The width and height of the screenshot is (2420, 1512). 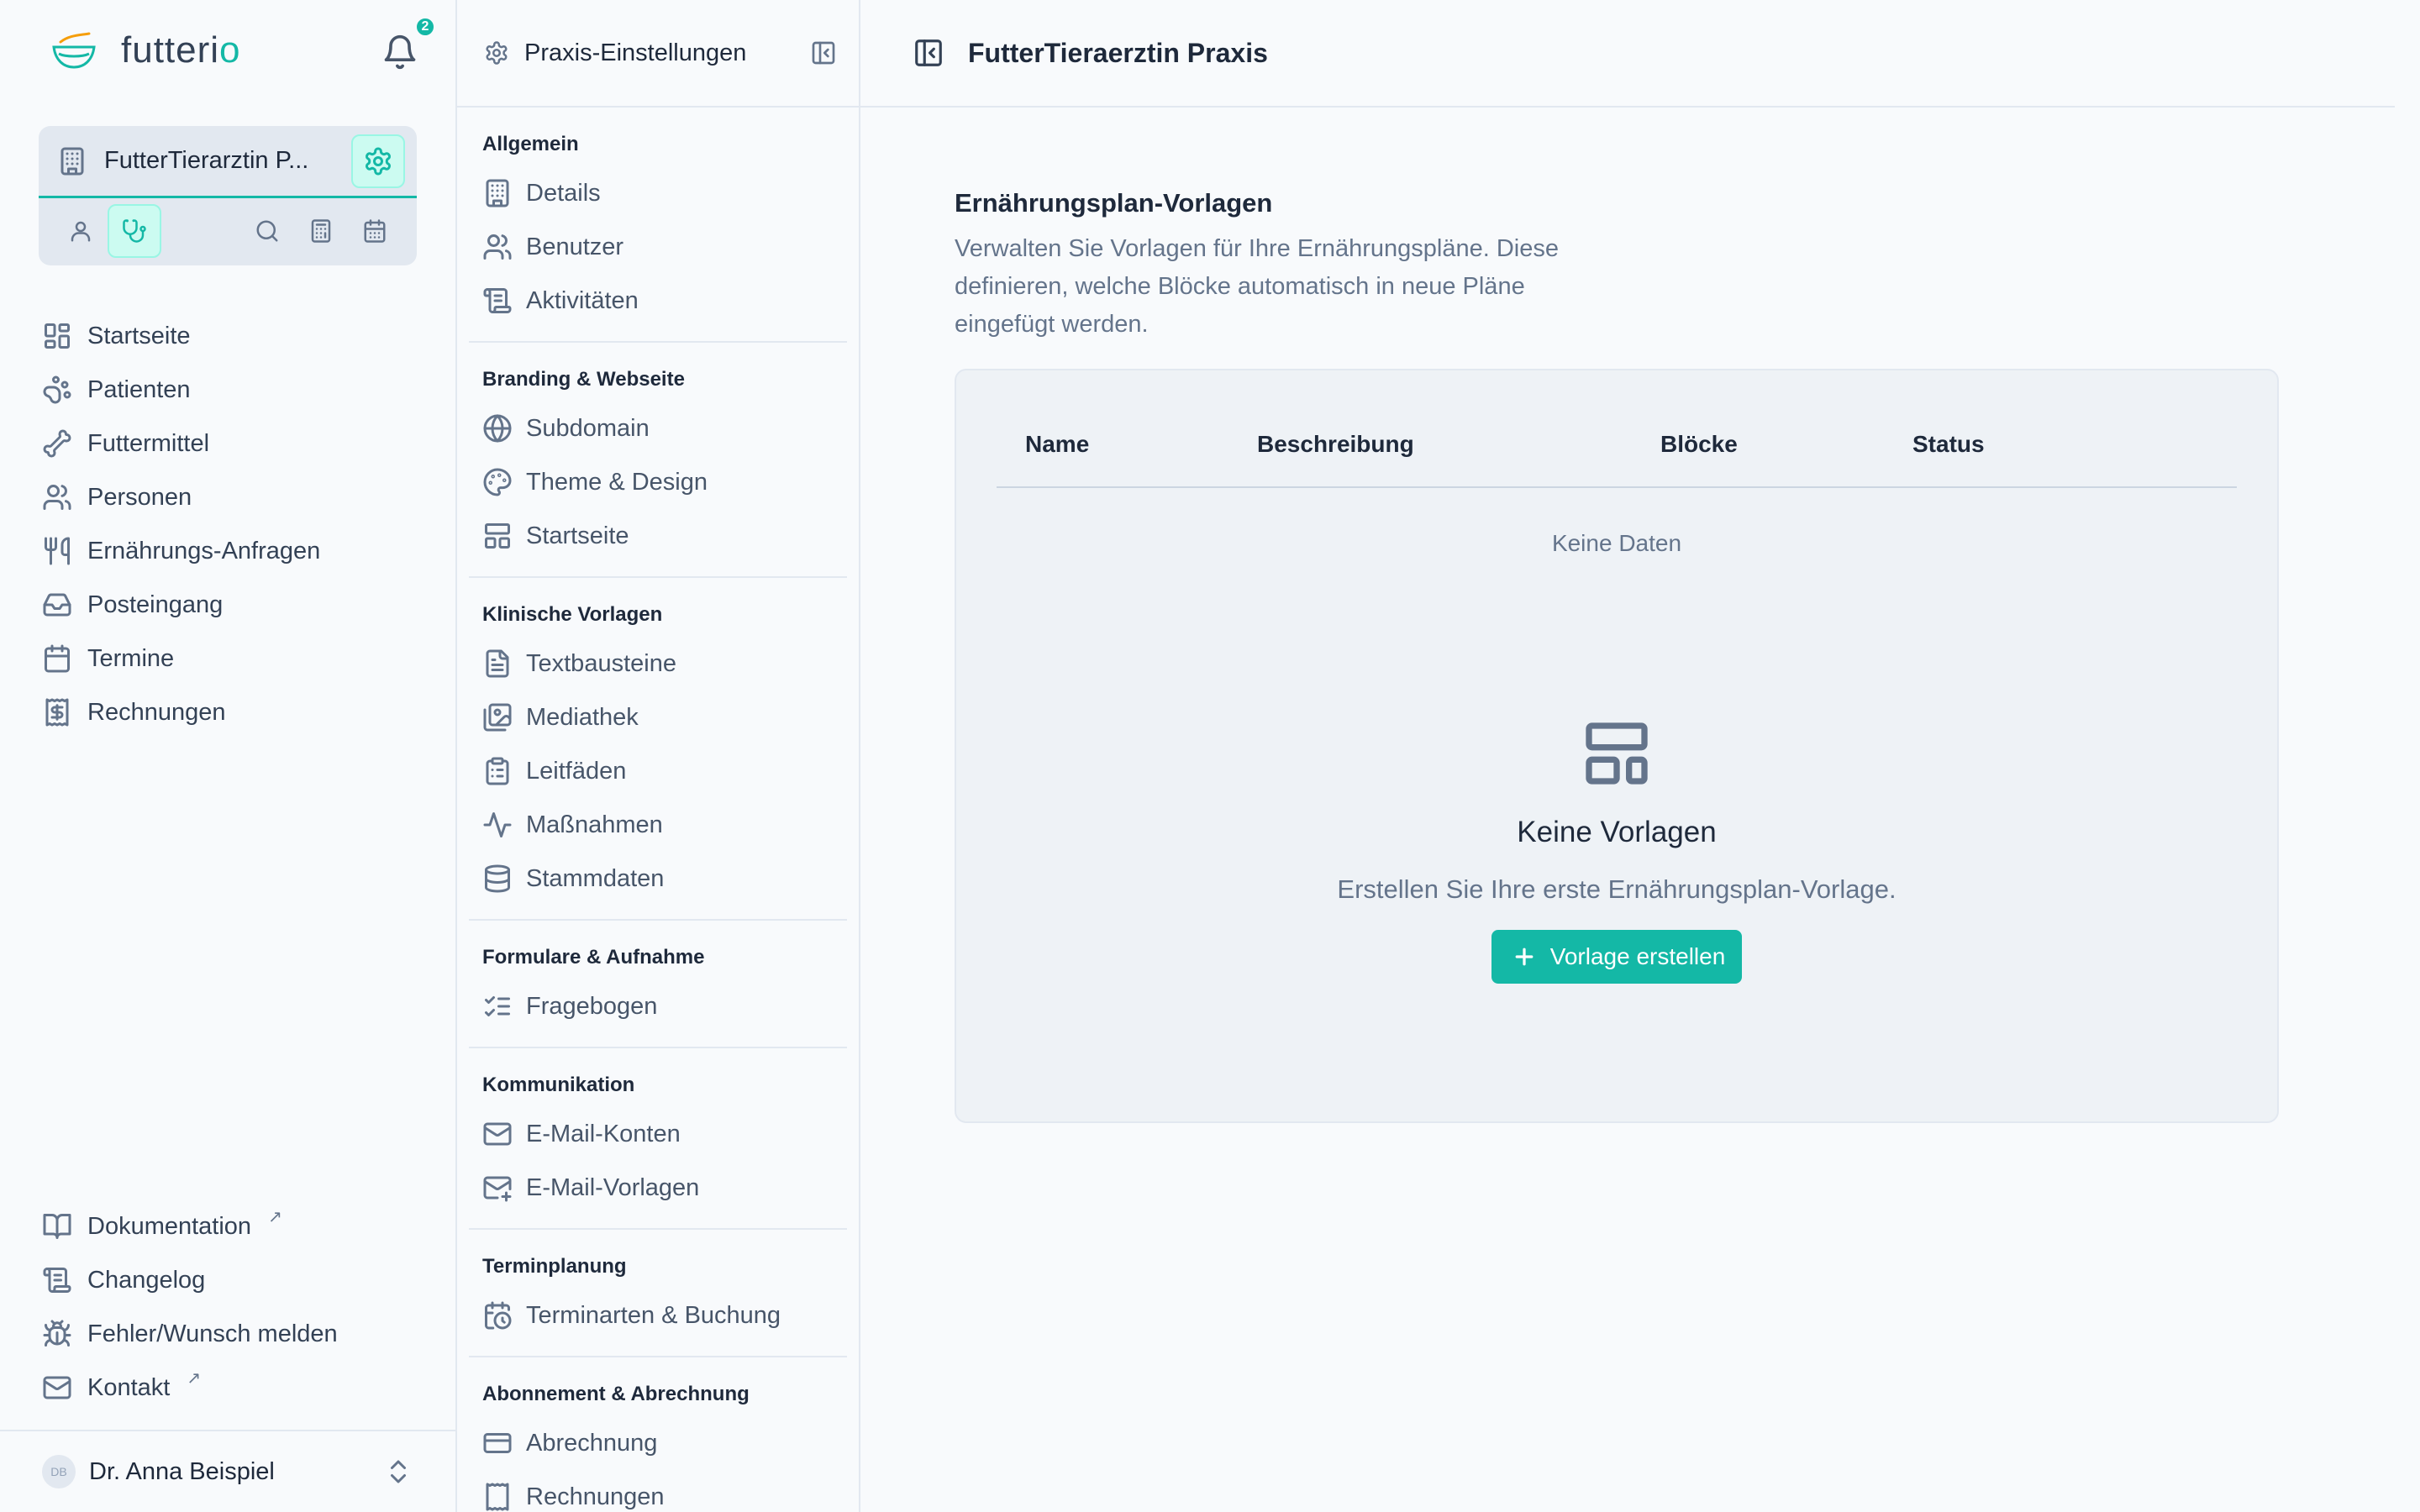 What do you see at coordinates (74, 50) in the screenshot?
I see `bowl-logo-icon` at bounding box center [74, 50].